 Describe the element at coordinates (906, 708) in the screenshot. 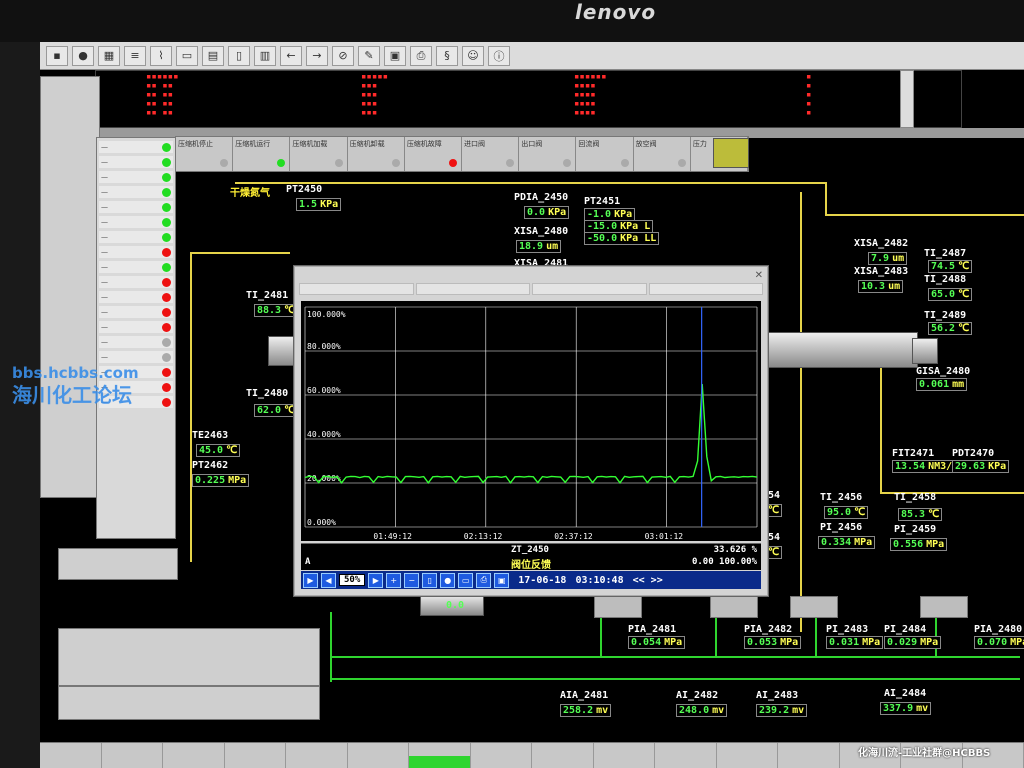

I see `ai2484-value: 337.9 mv` at that location.